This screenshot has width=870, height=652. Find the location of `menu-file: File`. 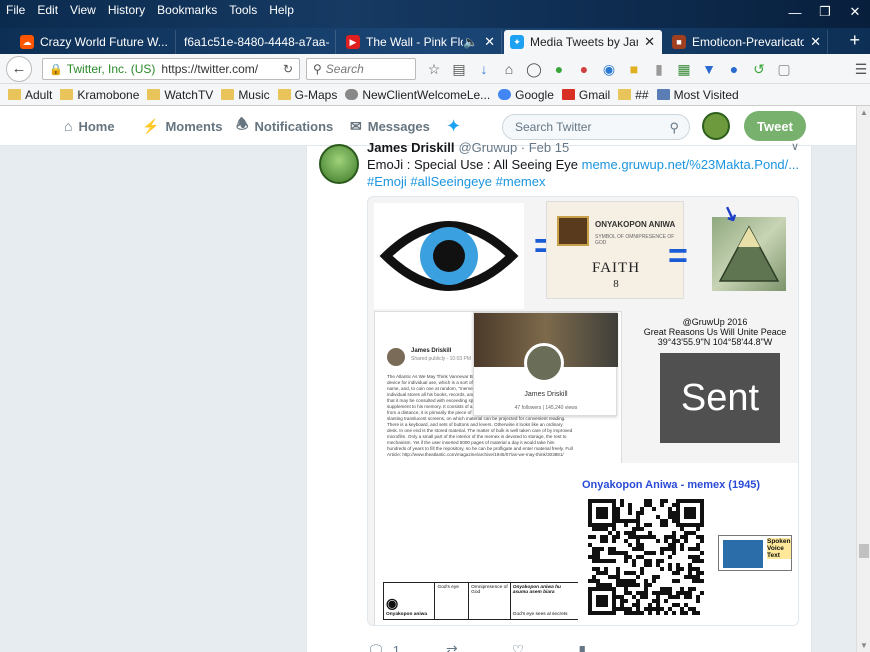

menu-file: File is located at coordinates (15, 10).